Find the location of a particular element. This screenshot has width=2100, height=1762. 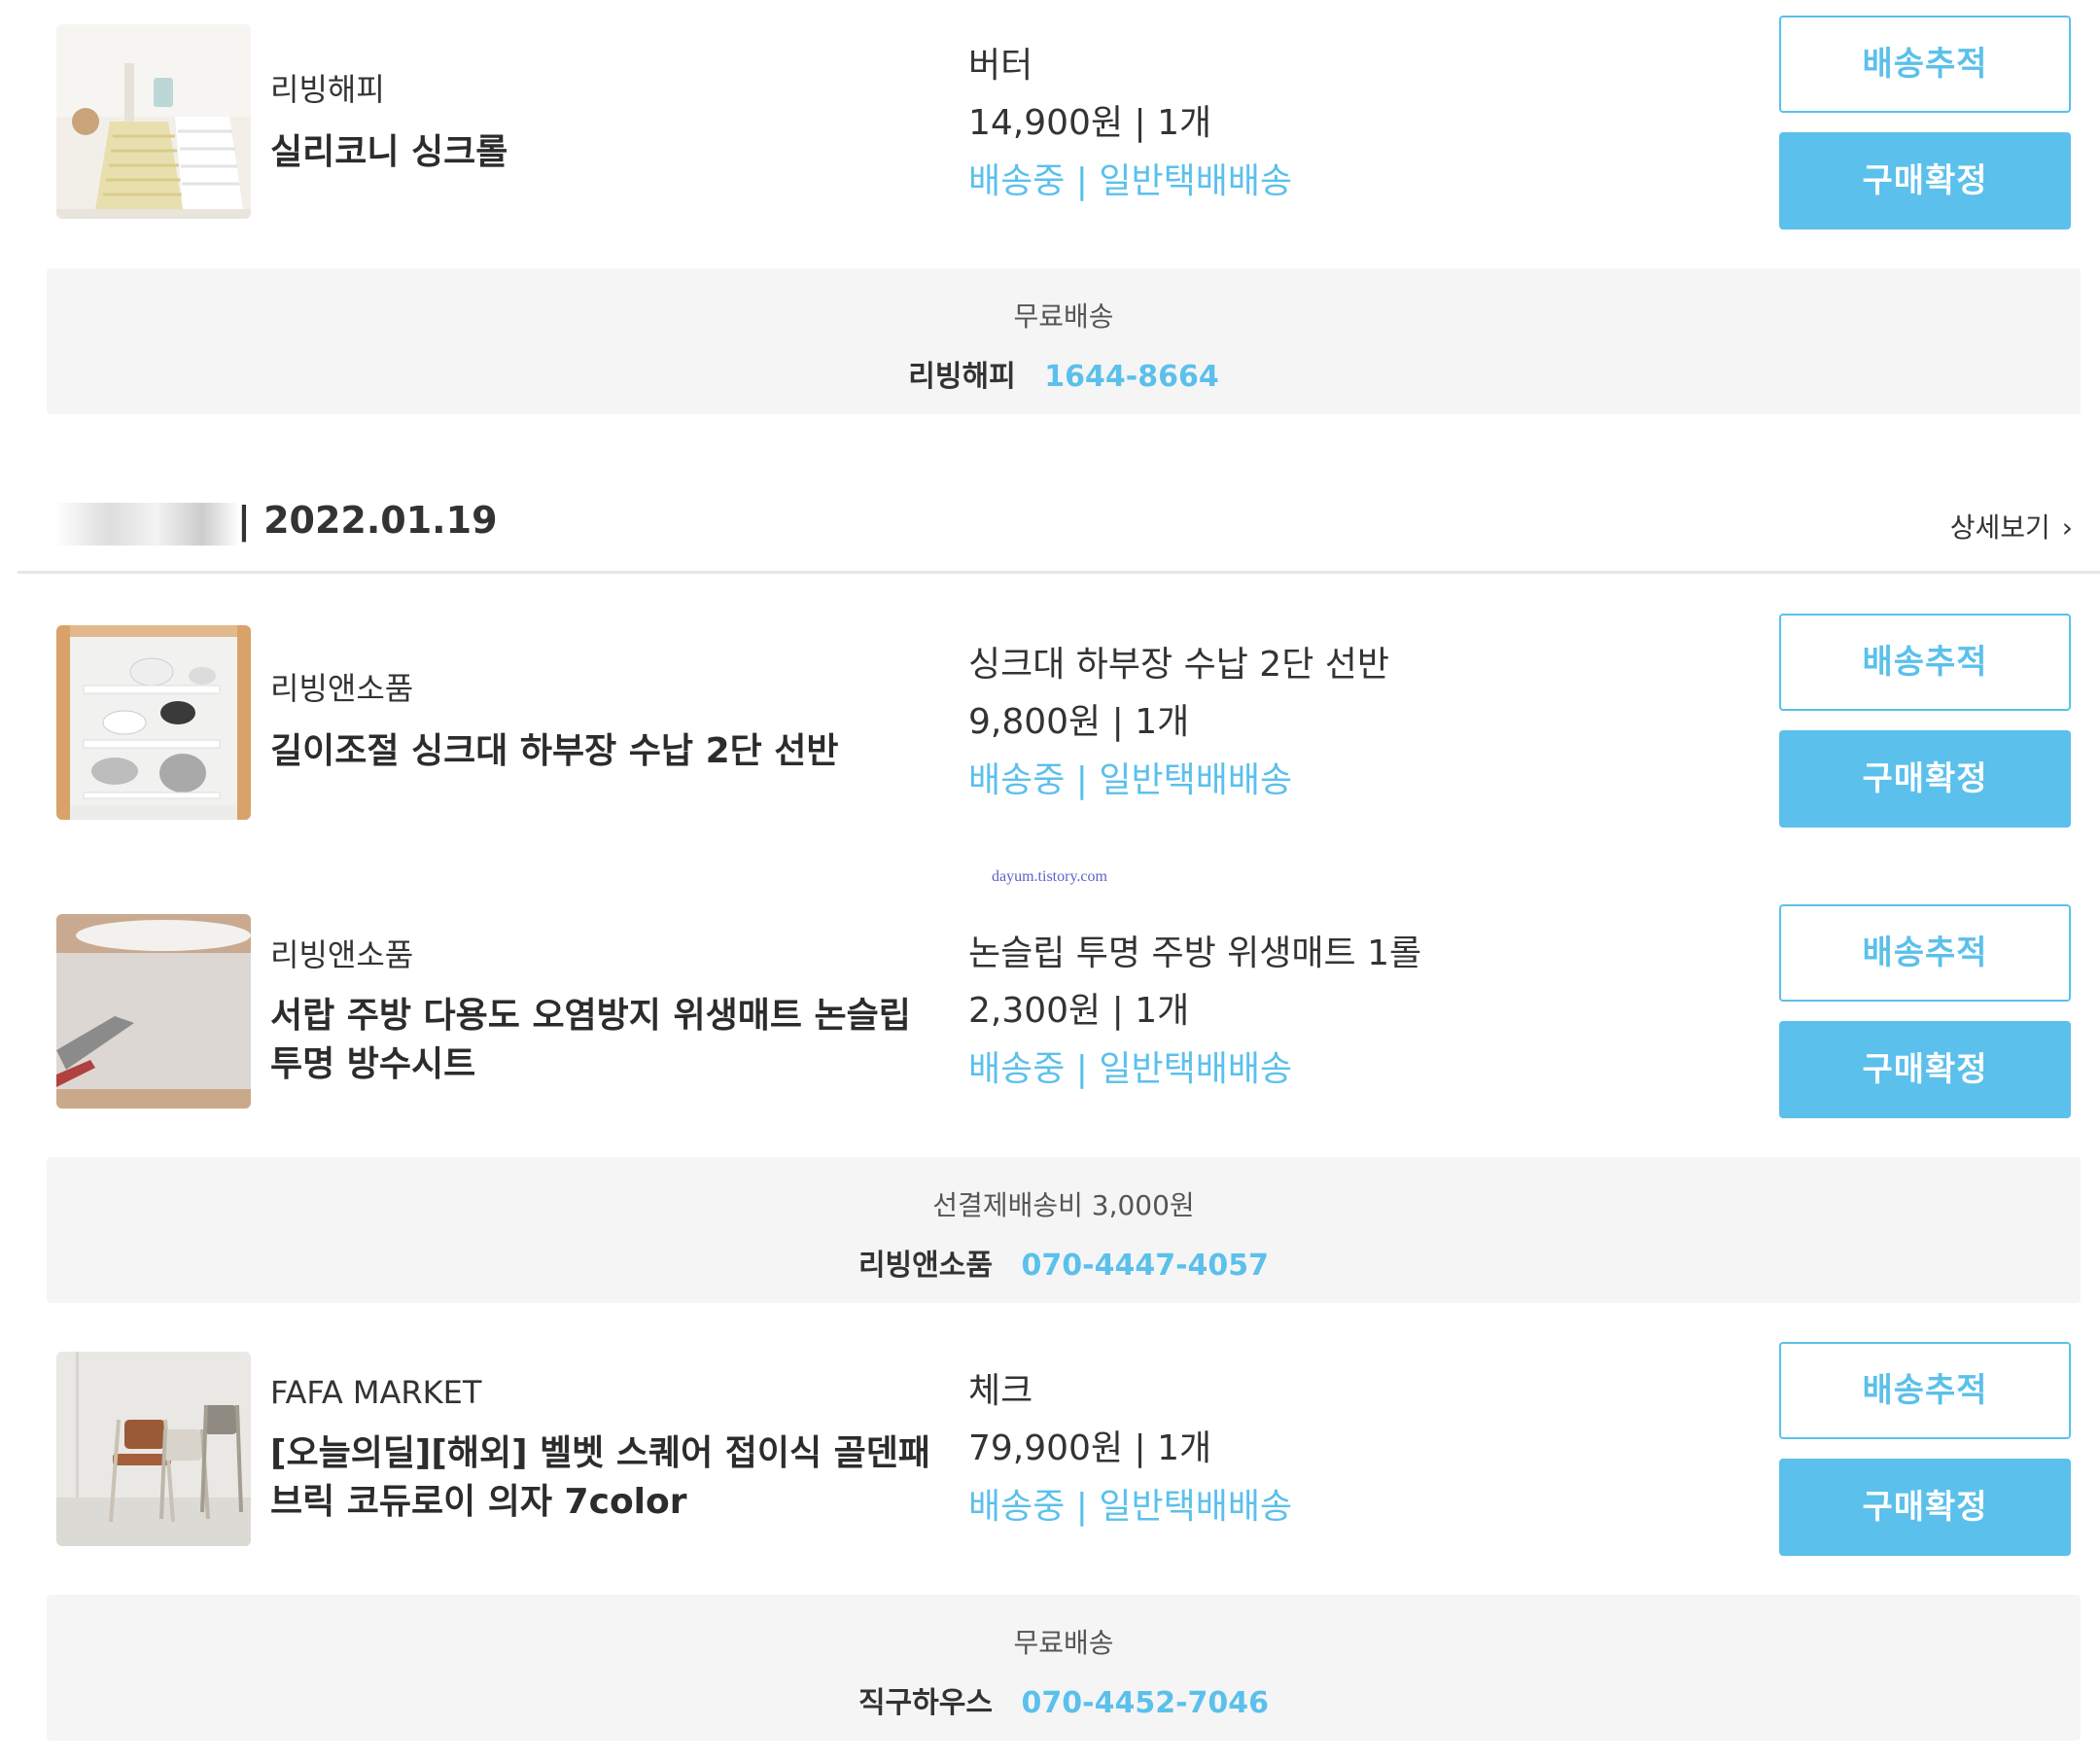

seller-contact: 리빙앤소품 070-4447-4057 is located at coordinates (1064, 1262).